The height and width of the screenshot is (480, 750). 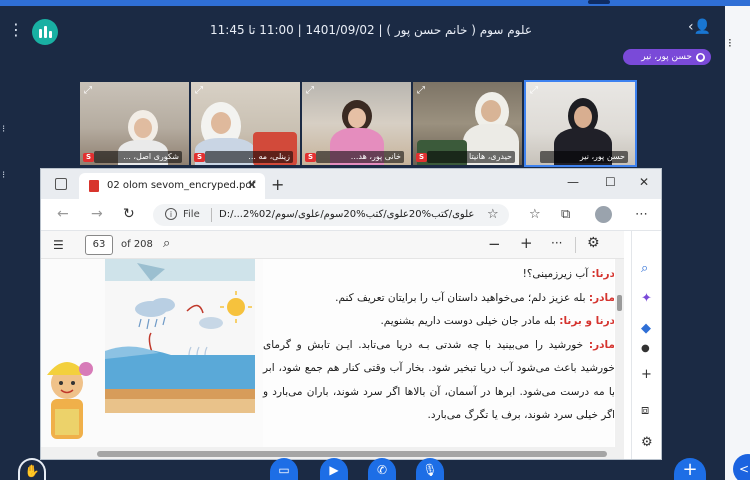 What do you see at coordinates (467, 123) in the screenshot?
I see `participant-tile: ⤢ S حیدری، هانیتا` at bounding box center [467, 123].